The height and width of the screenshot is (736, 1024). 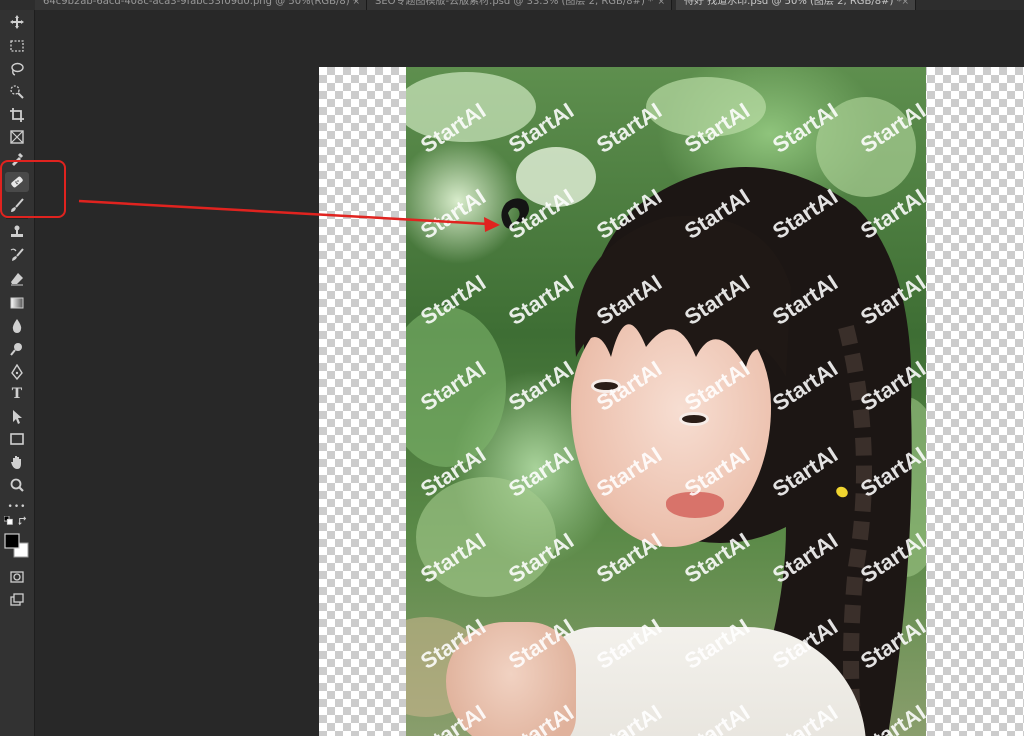 I want to click on blur-tool, so click(x=17, y=326).